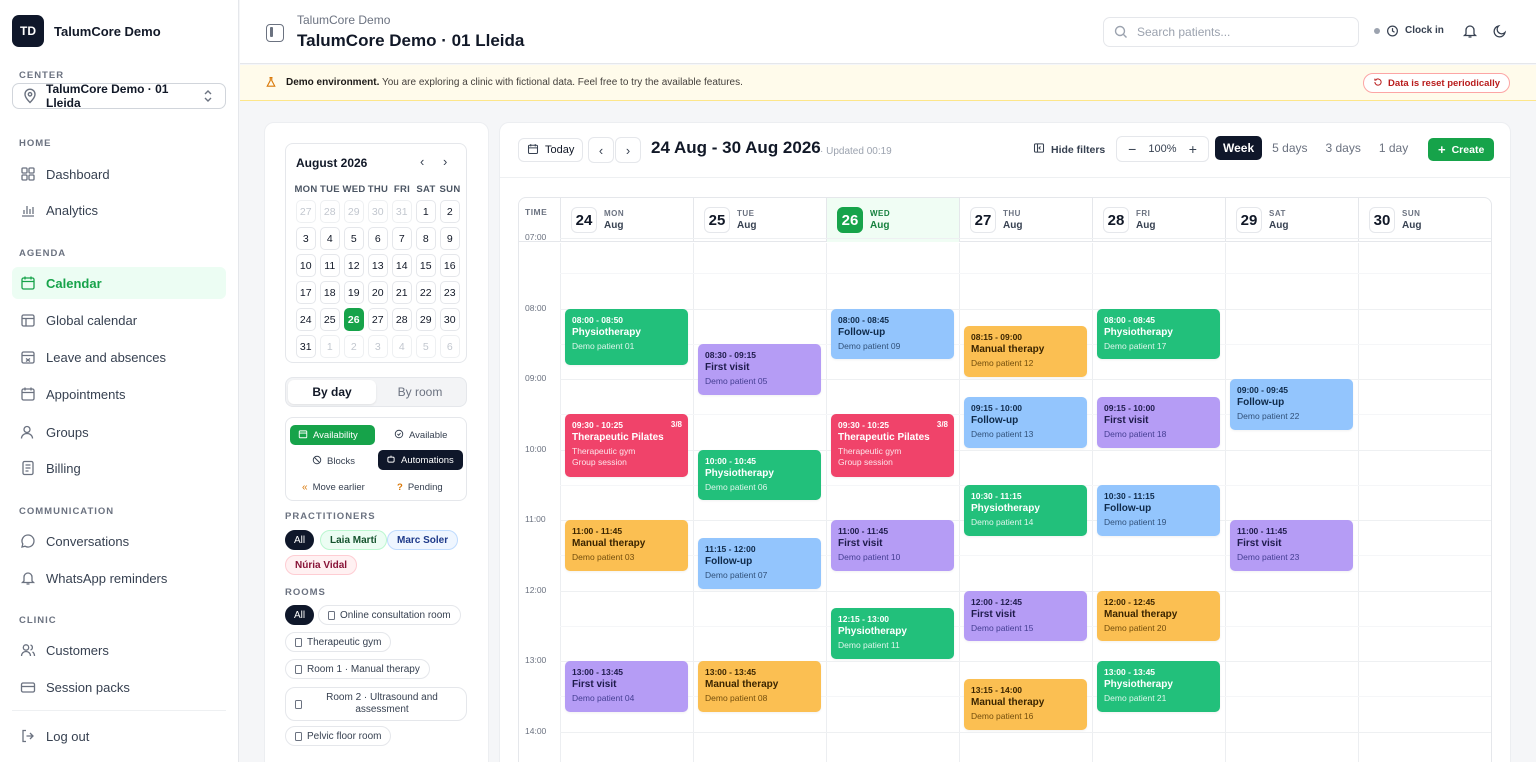 The width and height of the screenshot is (1536, 762). What do you see at coordinates (332, 435) in the screenshot?
I see `availability-chip: Availability` at bounding box center [332, 435].